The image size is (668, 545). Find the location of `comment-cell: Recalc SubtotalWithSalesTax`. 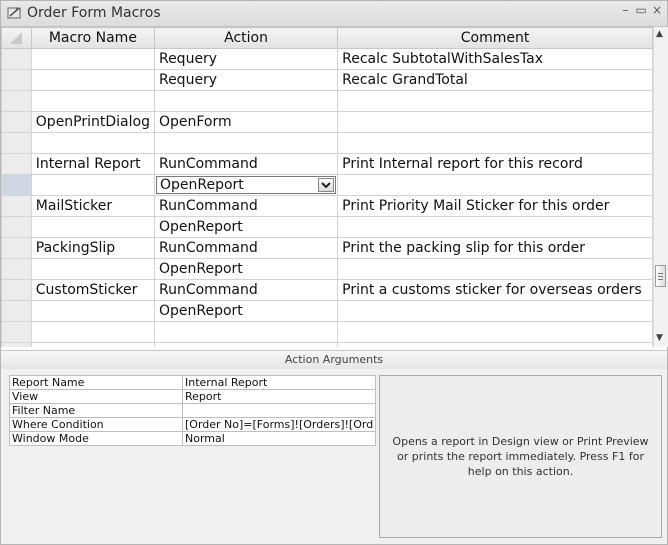

comment-cell: Recalc SubtotalWithSalesTax is located at coordinates (495, 59).